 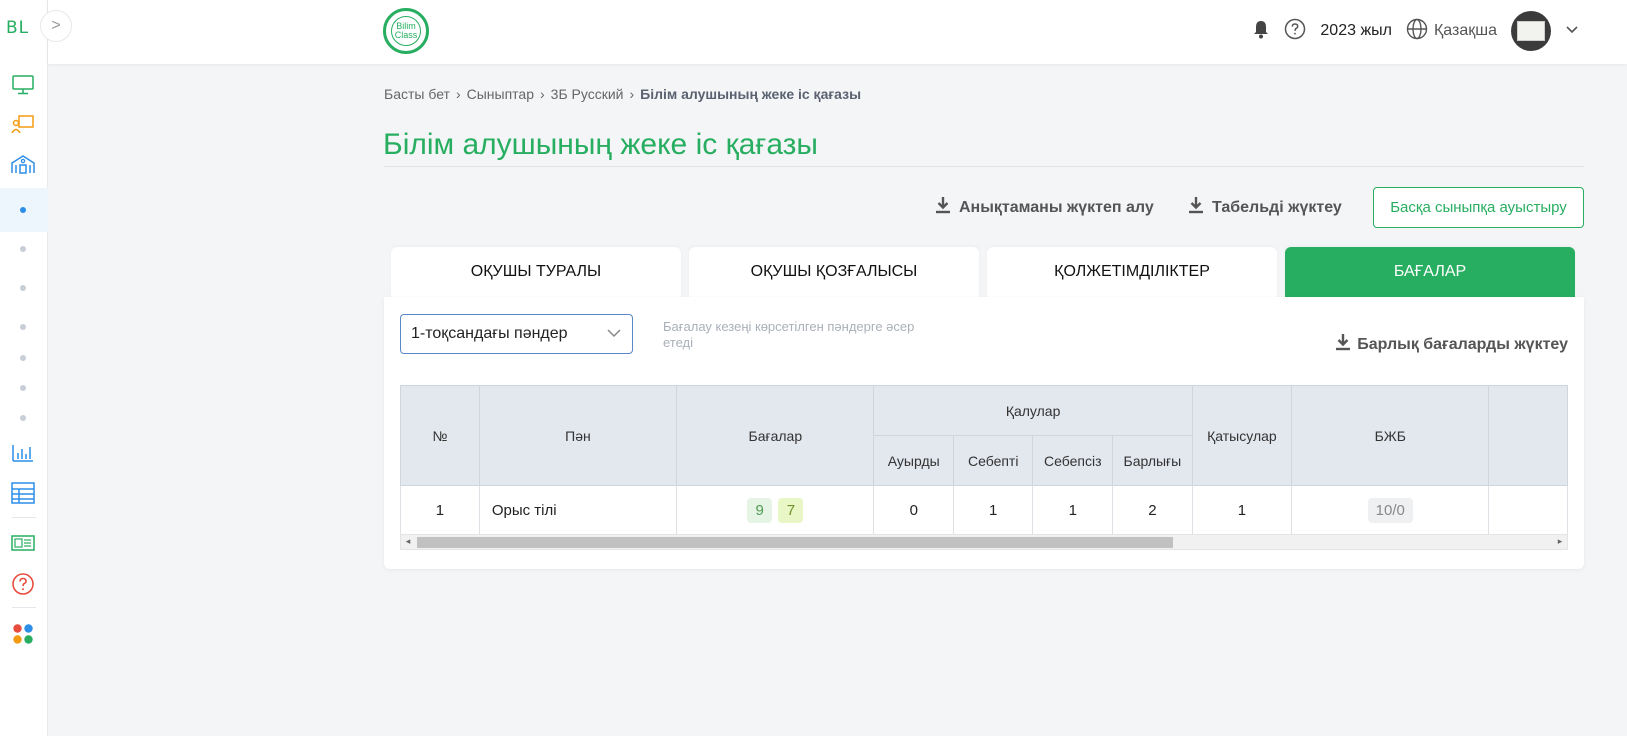 What do you see at coordinates (1152, 510) in the screenshot?
I see `row-total: 2` at bounding box center [1152, 510].